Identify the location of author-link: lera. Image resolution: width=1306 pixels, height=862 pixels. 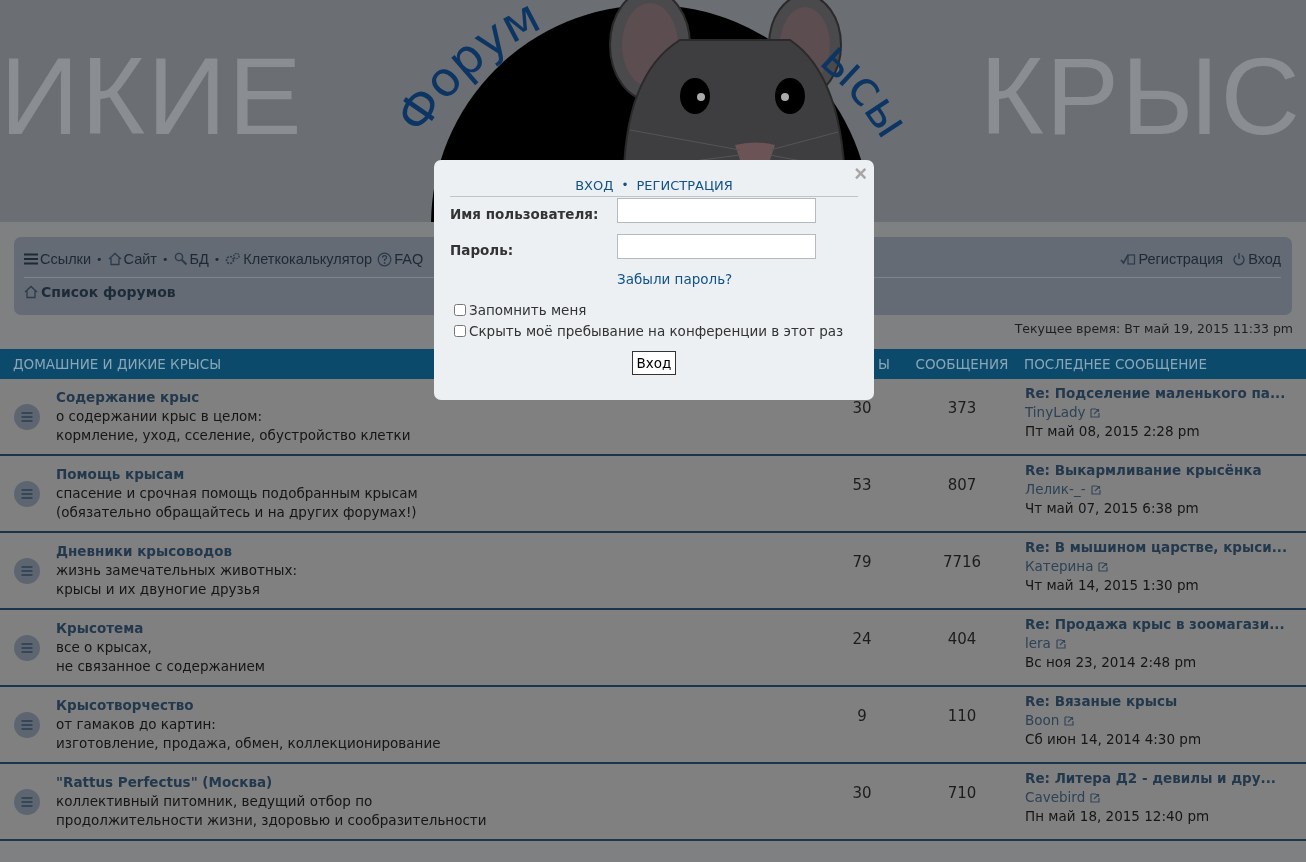
(1038, 643).